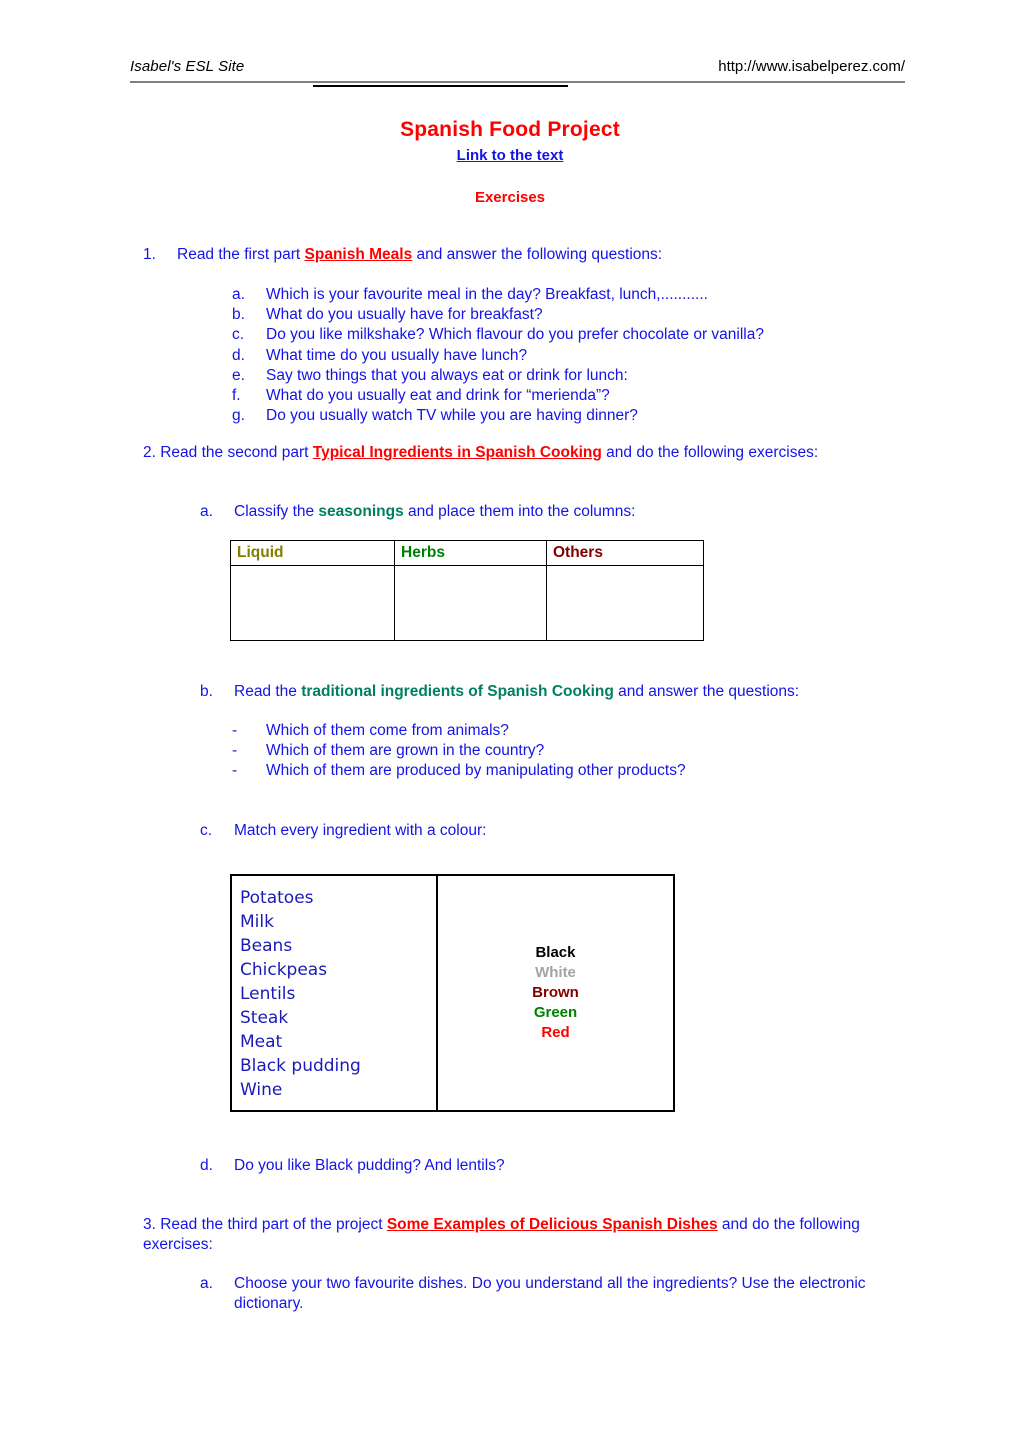 This screenshot has height=1443, width=1020. I want to click on question-marker: f., so click(236, 396).